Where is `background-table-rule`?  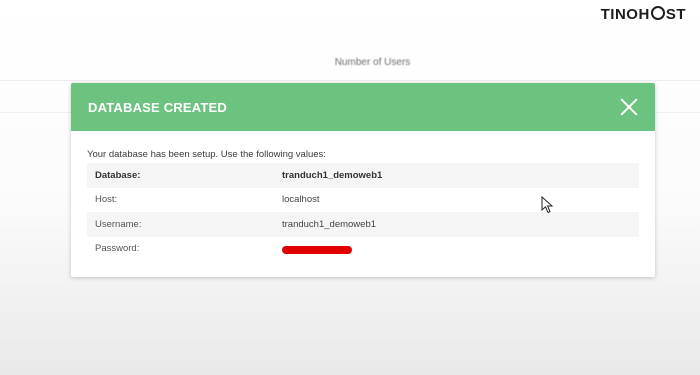
background-table-rule is located at coordinates (350, 80).